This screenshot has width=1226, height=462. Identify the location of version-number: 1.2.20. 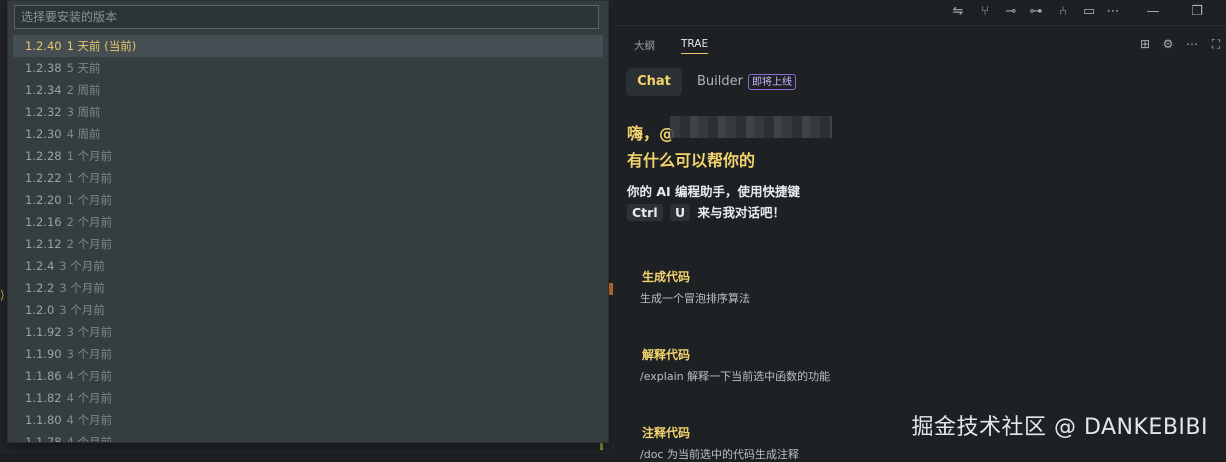
(43, 200).